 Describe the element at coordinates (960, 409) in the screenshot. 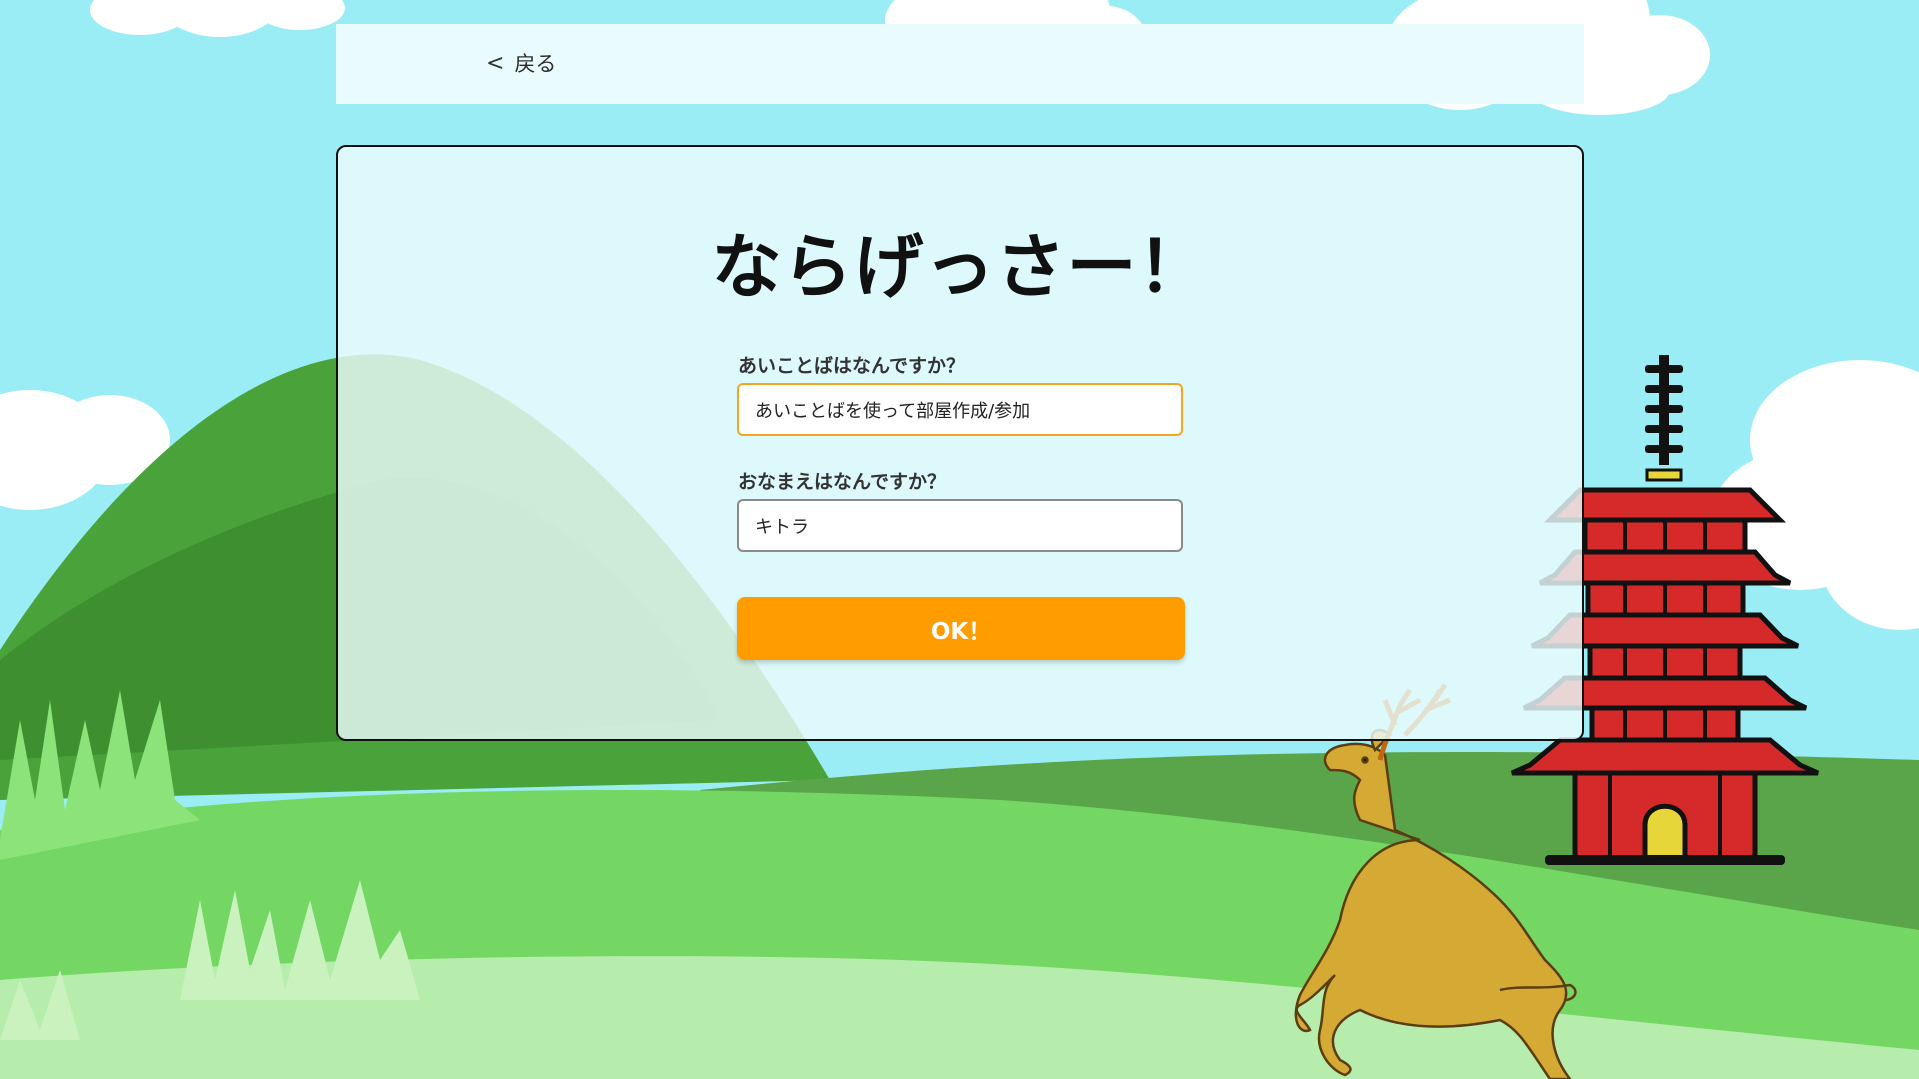

I see `passphrase-input` at that location.